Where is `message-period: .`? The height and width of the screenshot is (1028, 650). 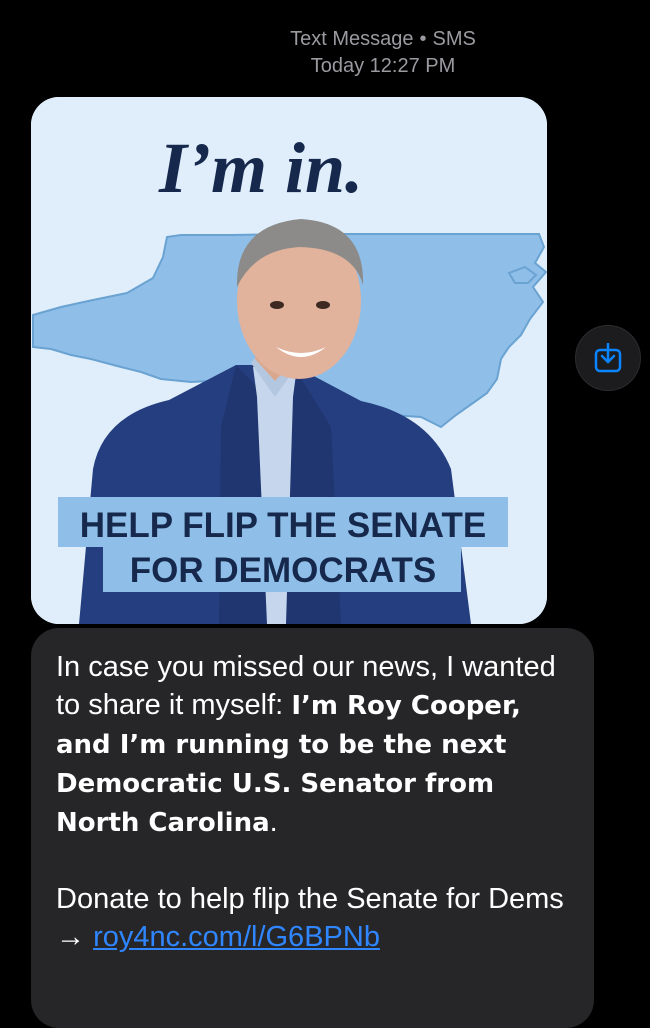 message-period: . is located at coordinates (273, 822).